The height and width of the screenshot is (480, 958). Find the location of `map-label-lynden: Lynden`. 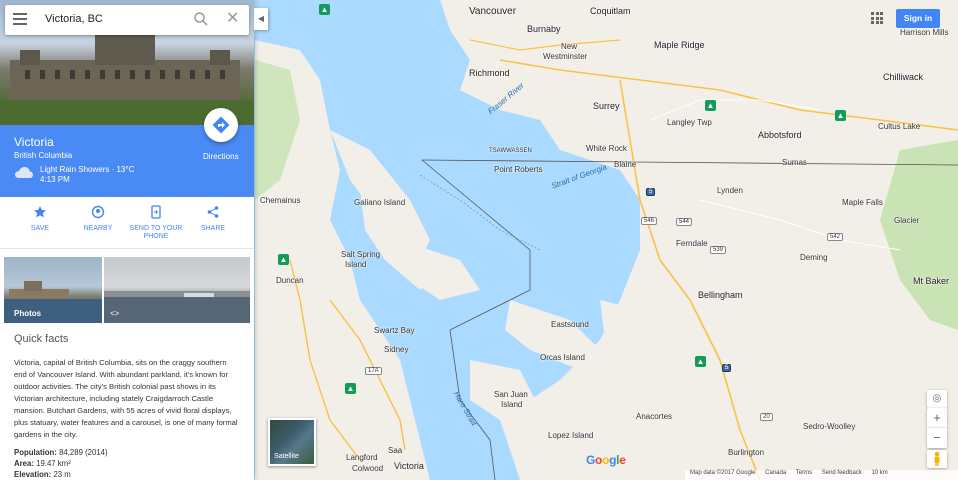

map-label-lynden: Lynden is located at coordinates (730, 190).